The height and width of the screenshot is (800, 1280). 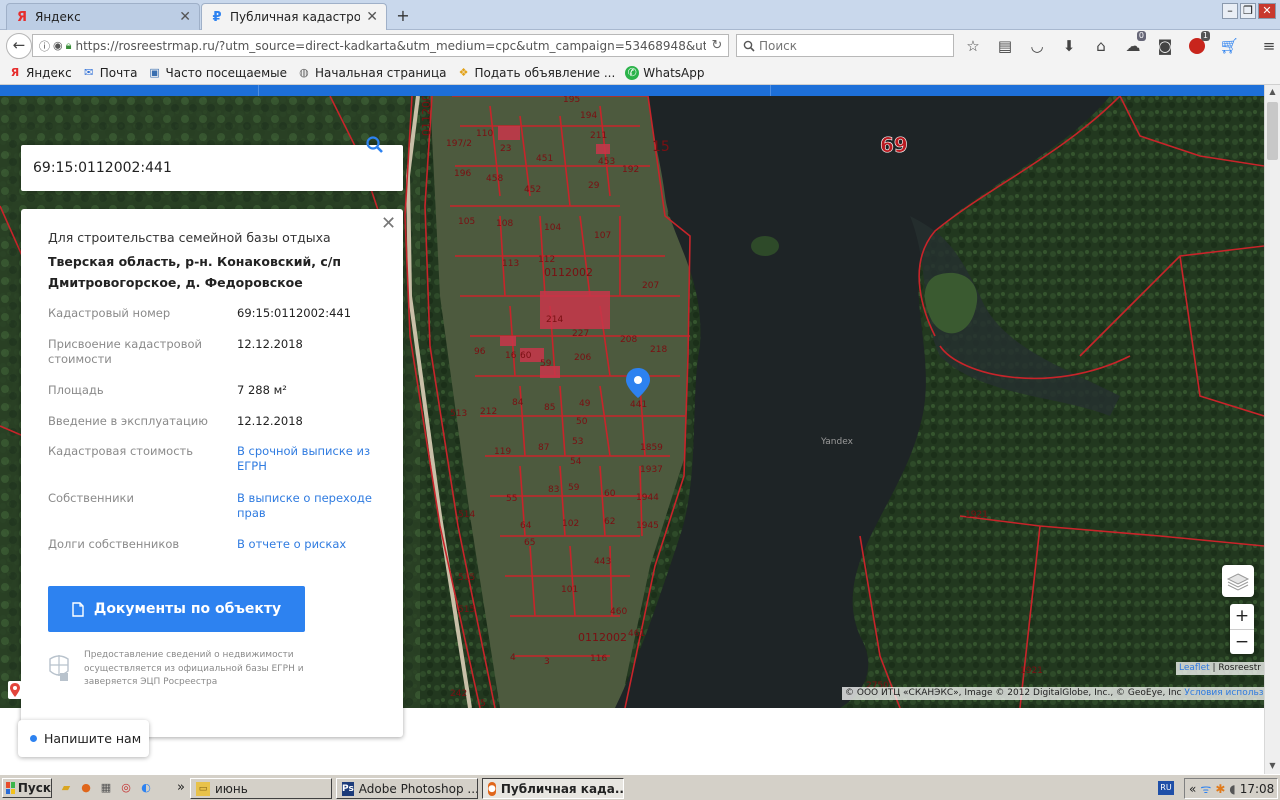 What do you see at coordinates (15, 690) in the screenshot?
I see `location-icon` at bounding box center [15, 690].